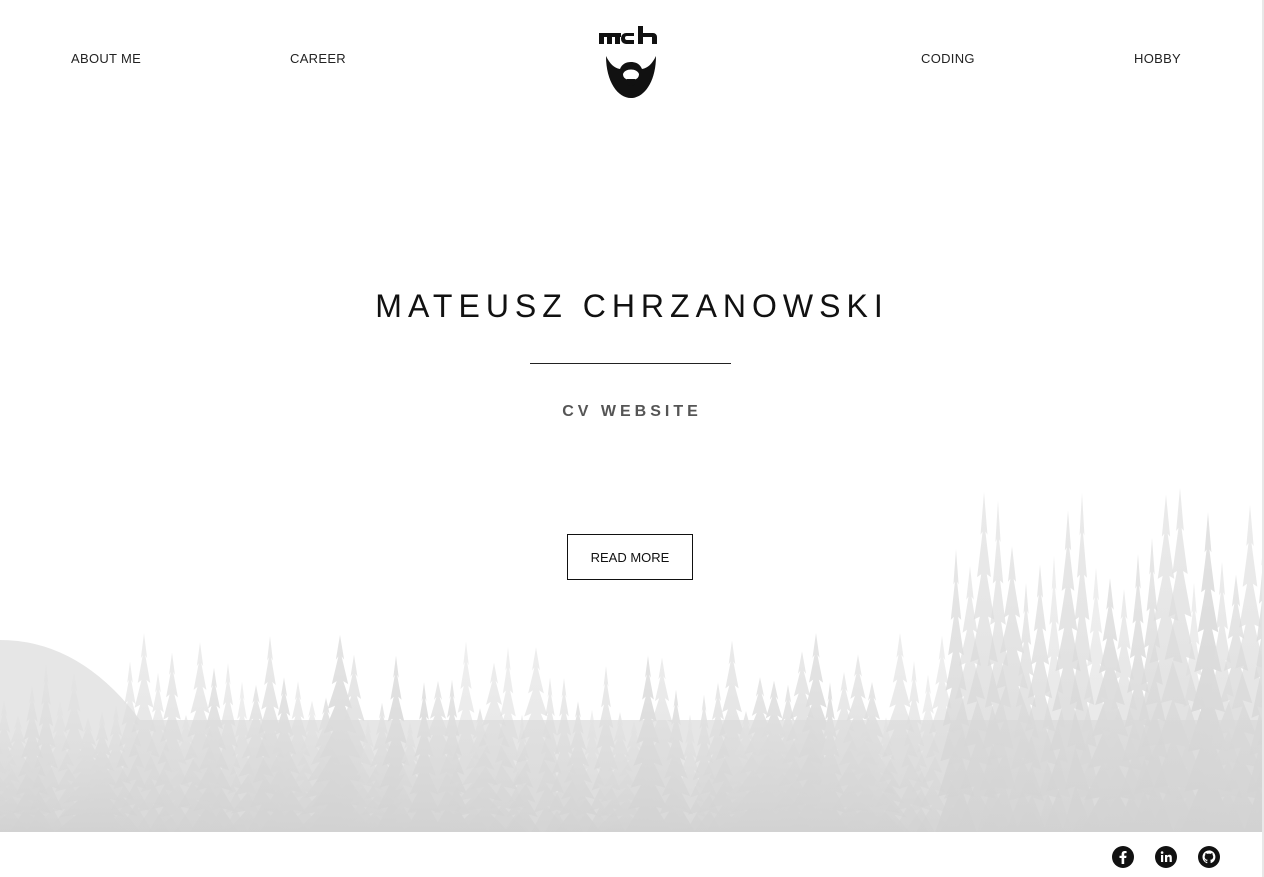 The width and height of the screenshot is (1264, 877). What do you see at coordinates (1123, 857) in the screenshot?
I see `facebook-icon` at bounding box center [1123, 857].